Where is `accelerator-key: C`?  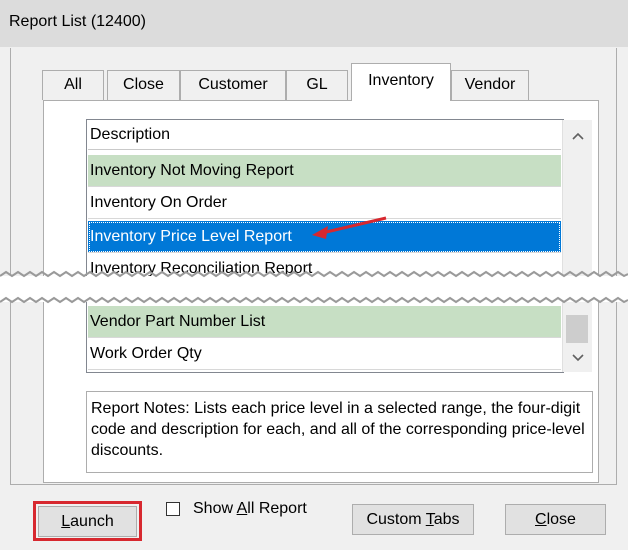 accelerator-key: C is located at coordinates (541, 519).